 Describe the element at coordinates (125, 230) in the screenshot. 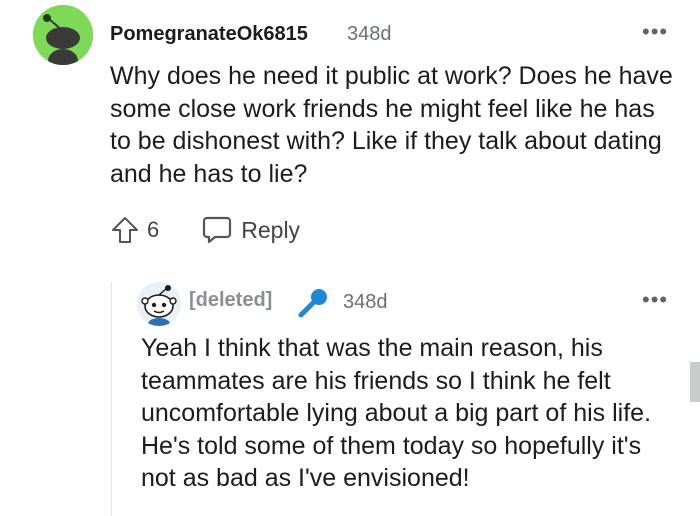

I see `upvote-icon` at that location.